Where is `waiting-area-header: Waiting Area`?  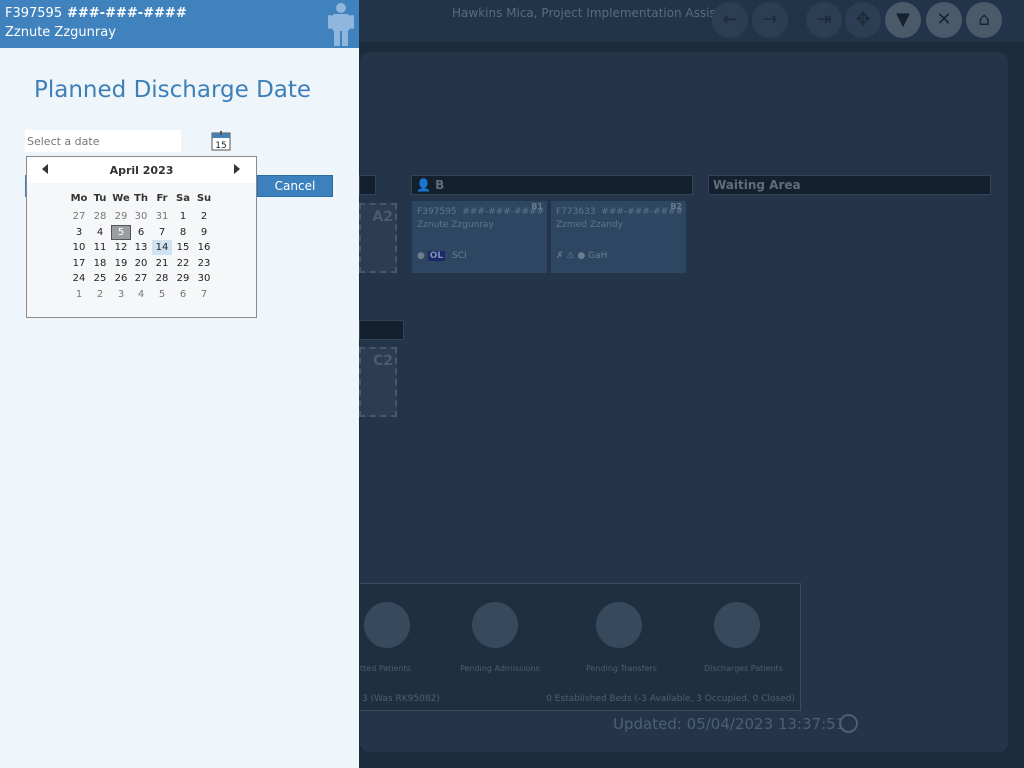 waiting-area-header: Waiting Area is located at coordinates (849, 185).